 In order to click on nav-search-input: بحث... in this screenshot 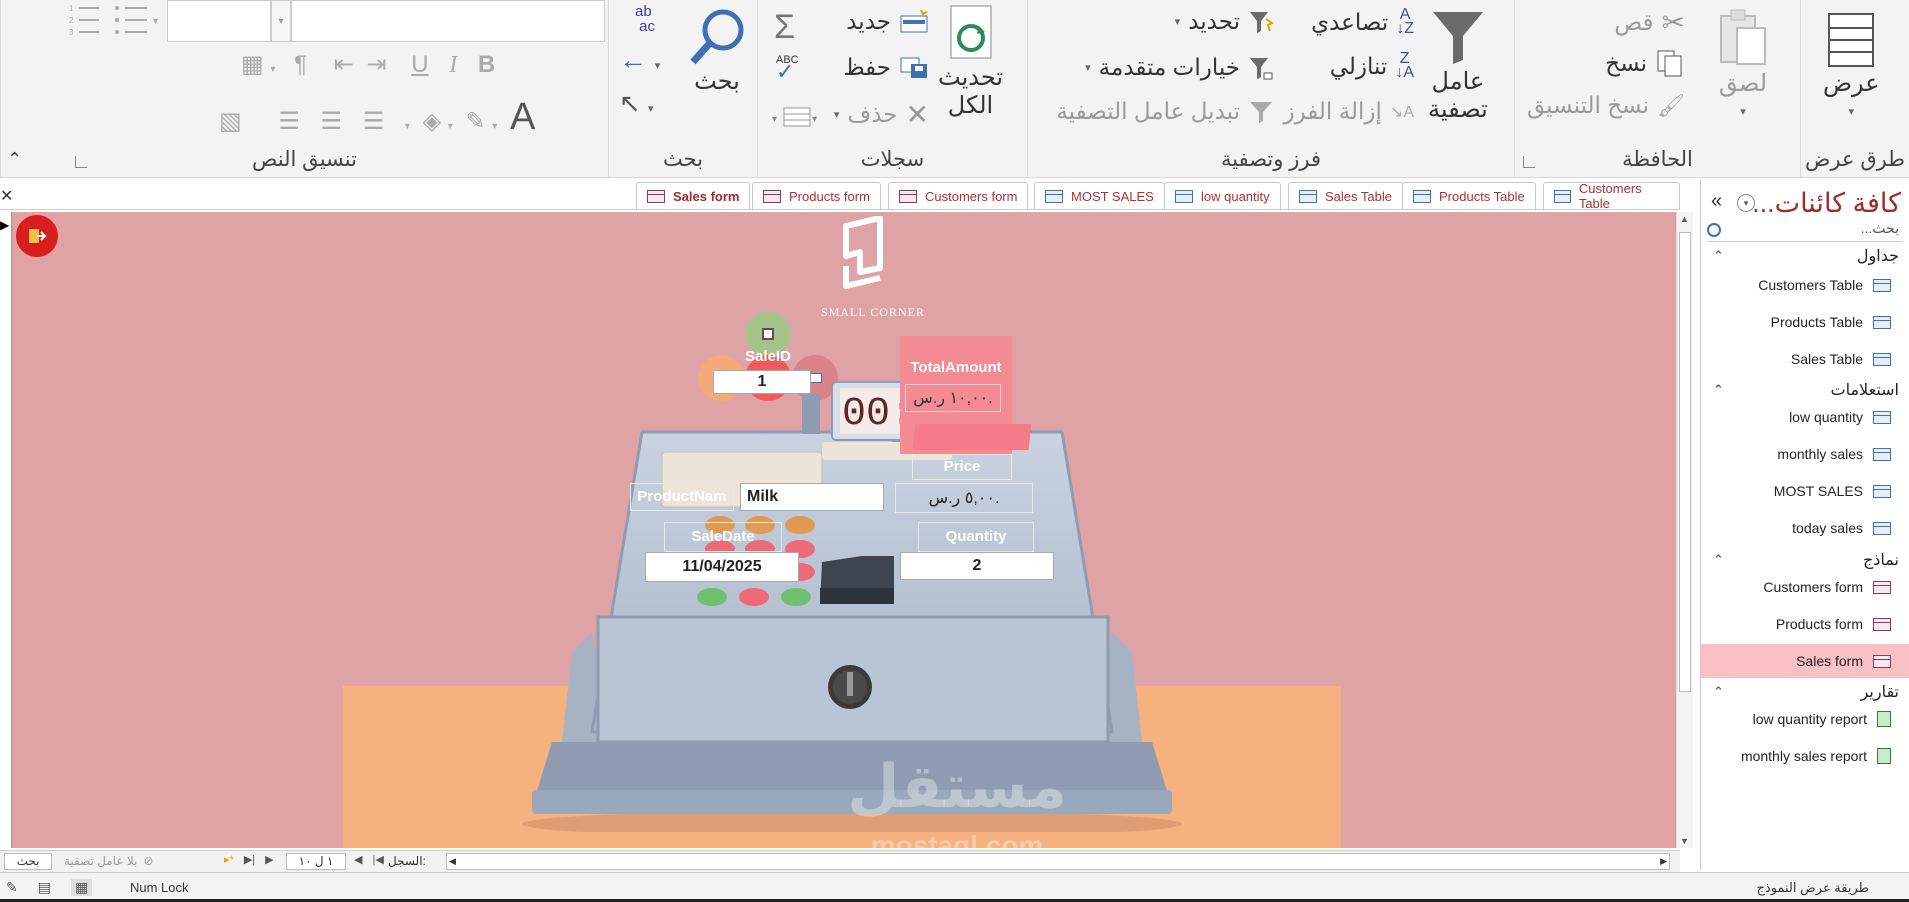, I will do `click(1805, 231)`.